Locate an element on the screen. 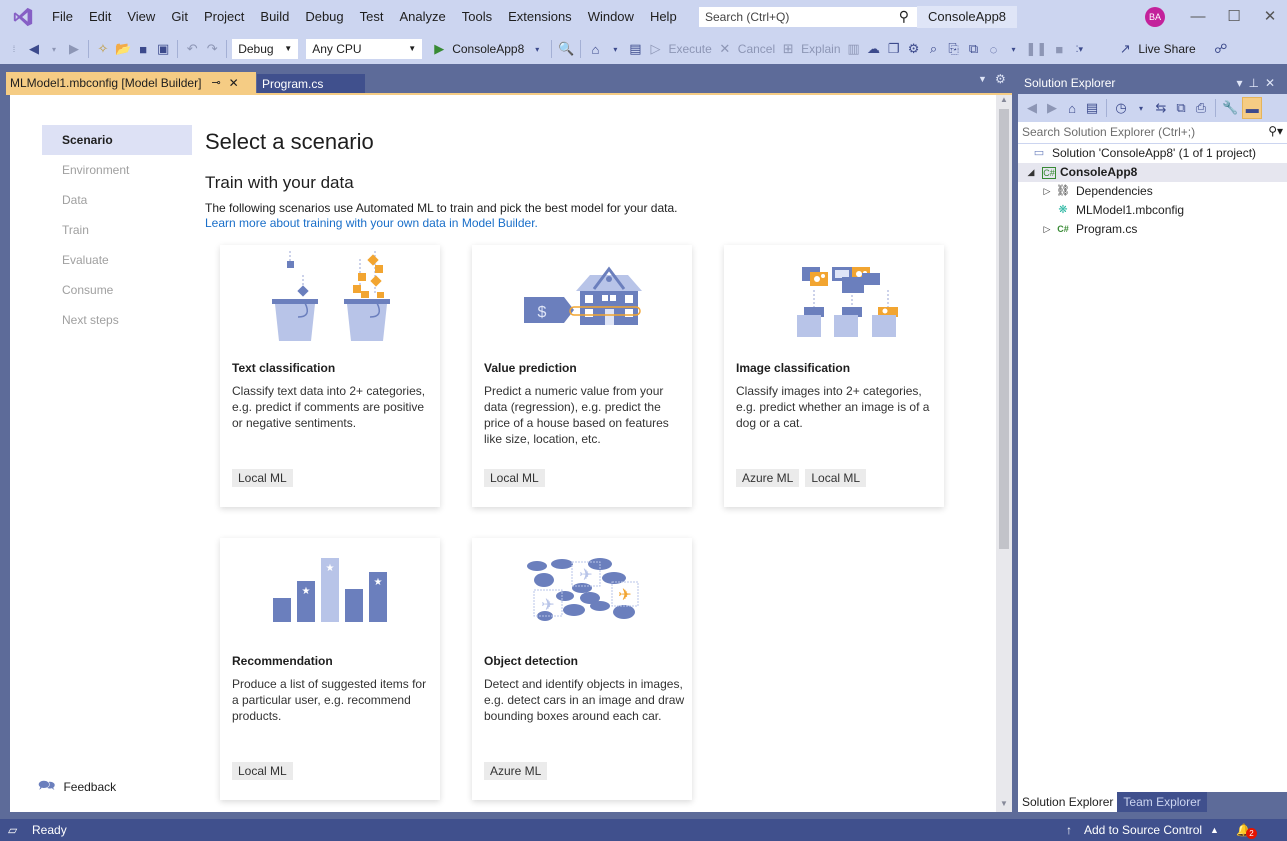  step-data: Data is located at coordinates (117, 200).